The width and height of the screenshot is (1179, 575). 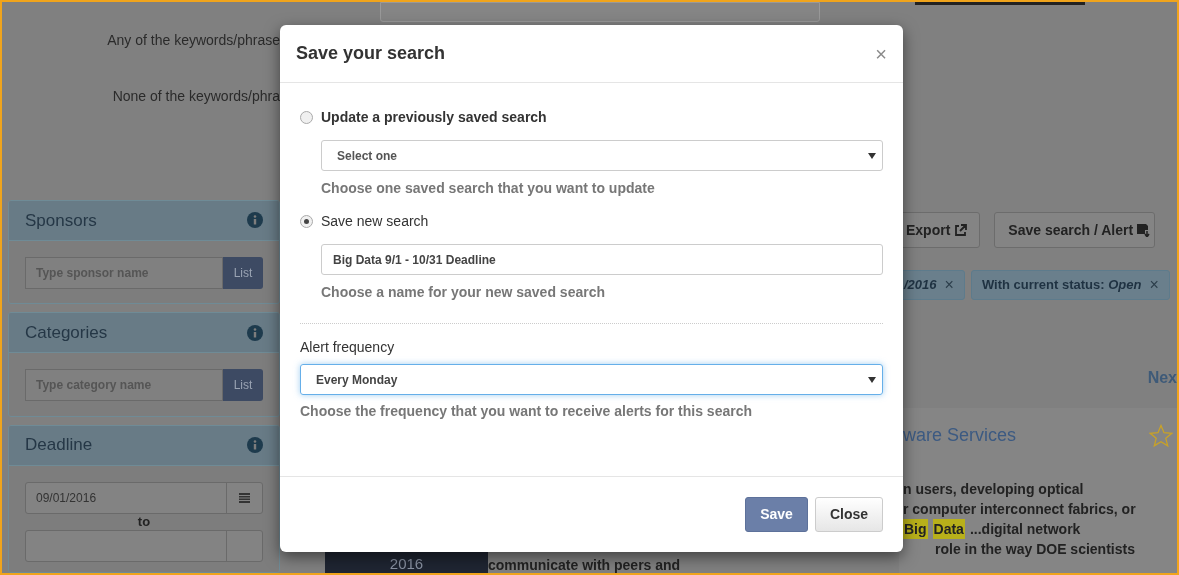 I want to click on saved-search-select: Select one, so click(x=602, y=155).